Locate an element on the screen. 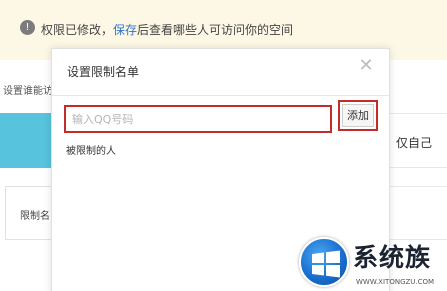 This screenshot has width=447, height=291. section-label: 设置谁能访 is located at coordinates (28, 91).